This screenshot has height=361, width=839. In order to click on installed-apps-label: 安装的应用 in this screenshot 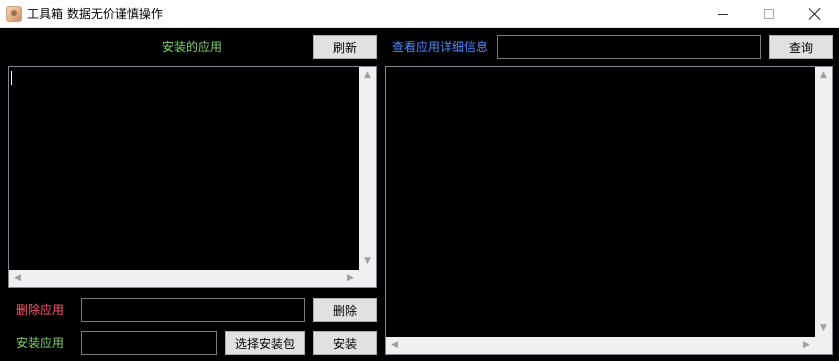, I will do `click(192, 47)`.